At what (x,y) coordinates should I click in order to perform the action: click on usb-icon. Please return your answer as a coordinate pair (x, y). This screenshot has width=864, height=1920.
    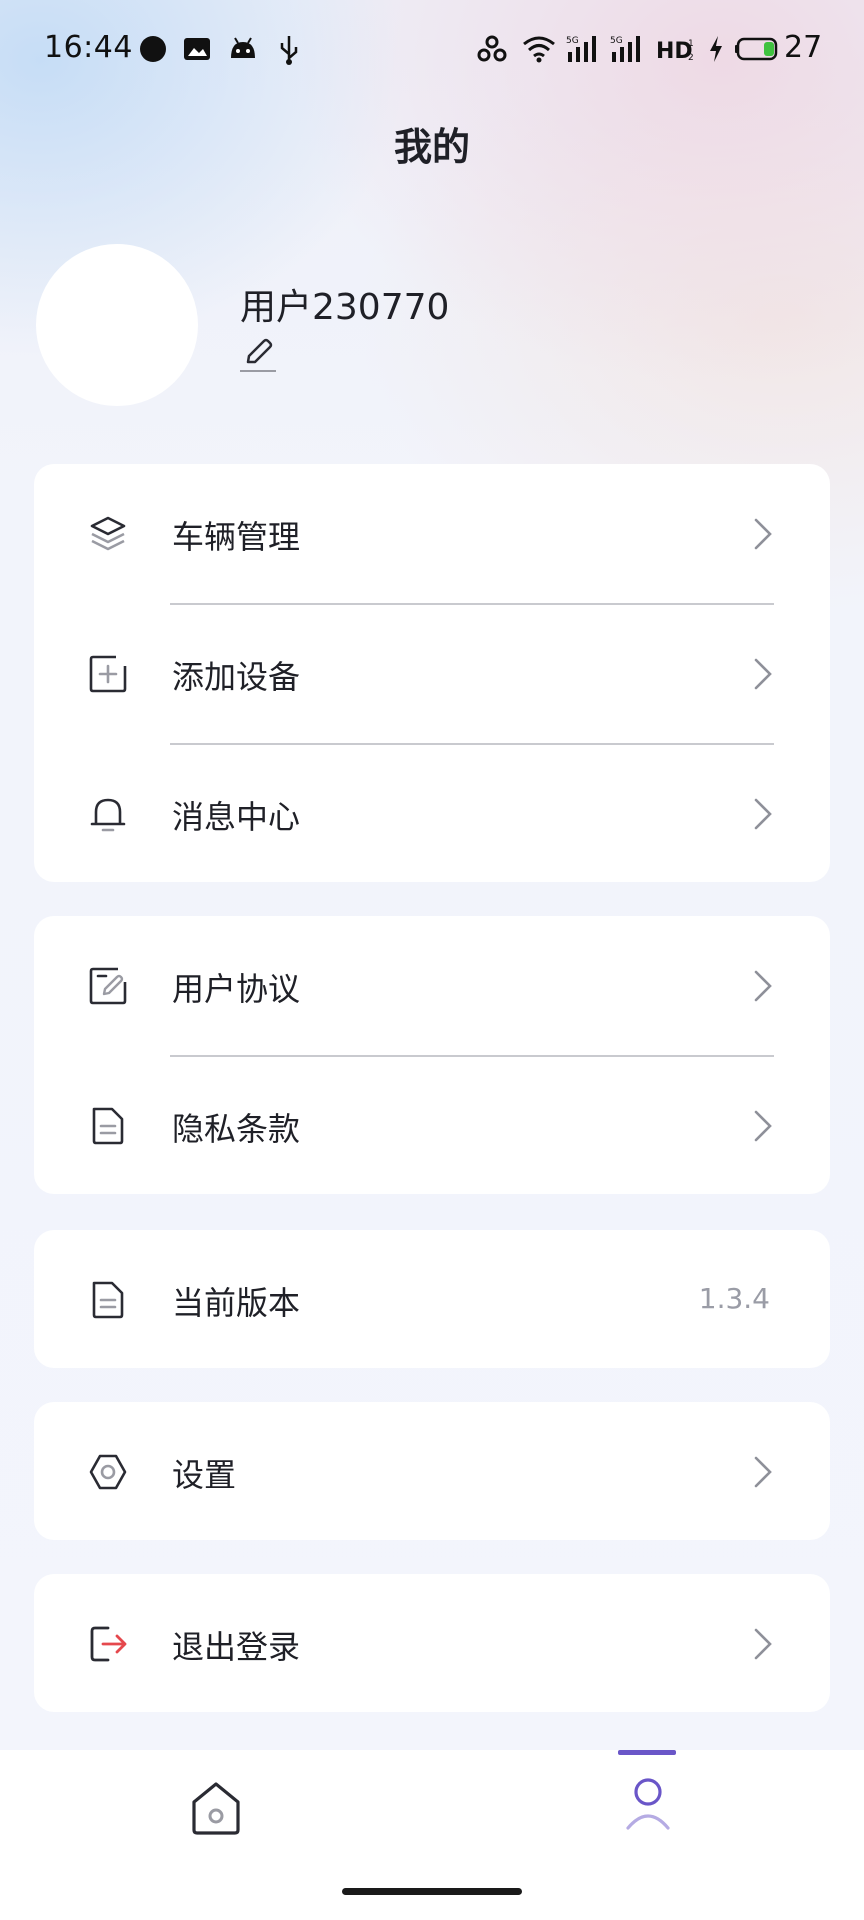
    Looking at the image, I should click on (289, 50).